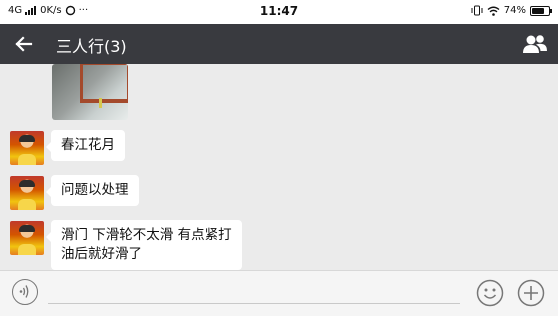 This screenshot has height=316, width=558. What do you see at coordinates (91, 46) in the screenshot?
I see `chat-title: 三人行(3)` at bounding box center [91, 46].